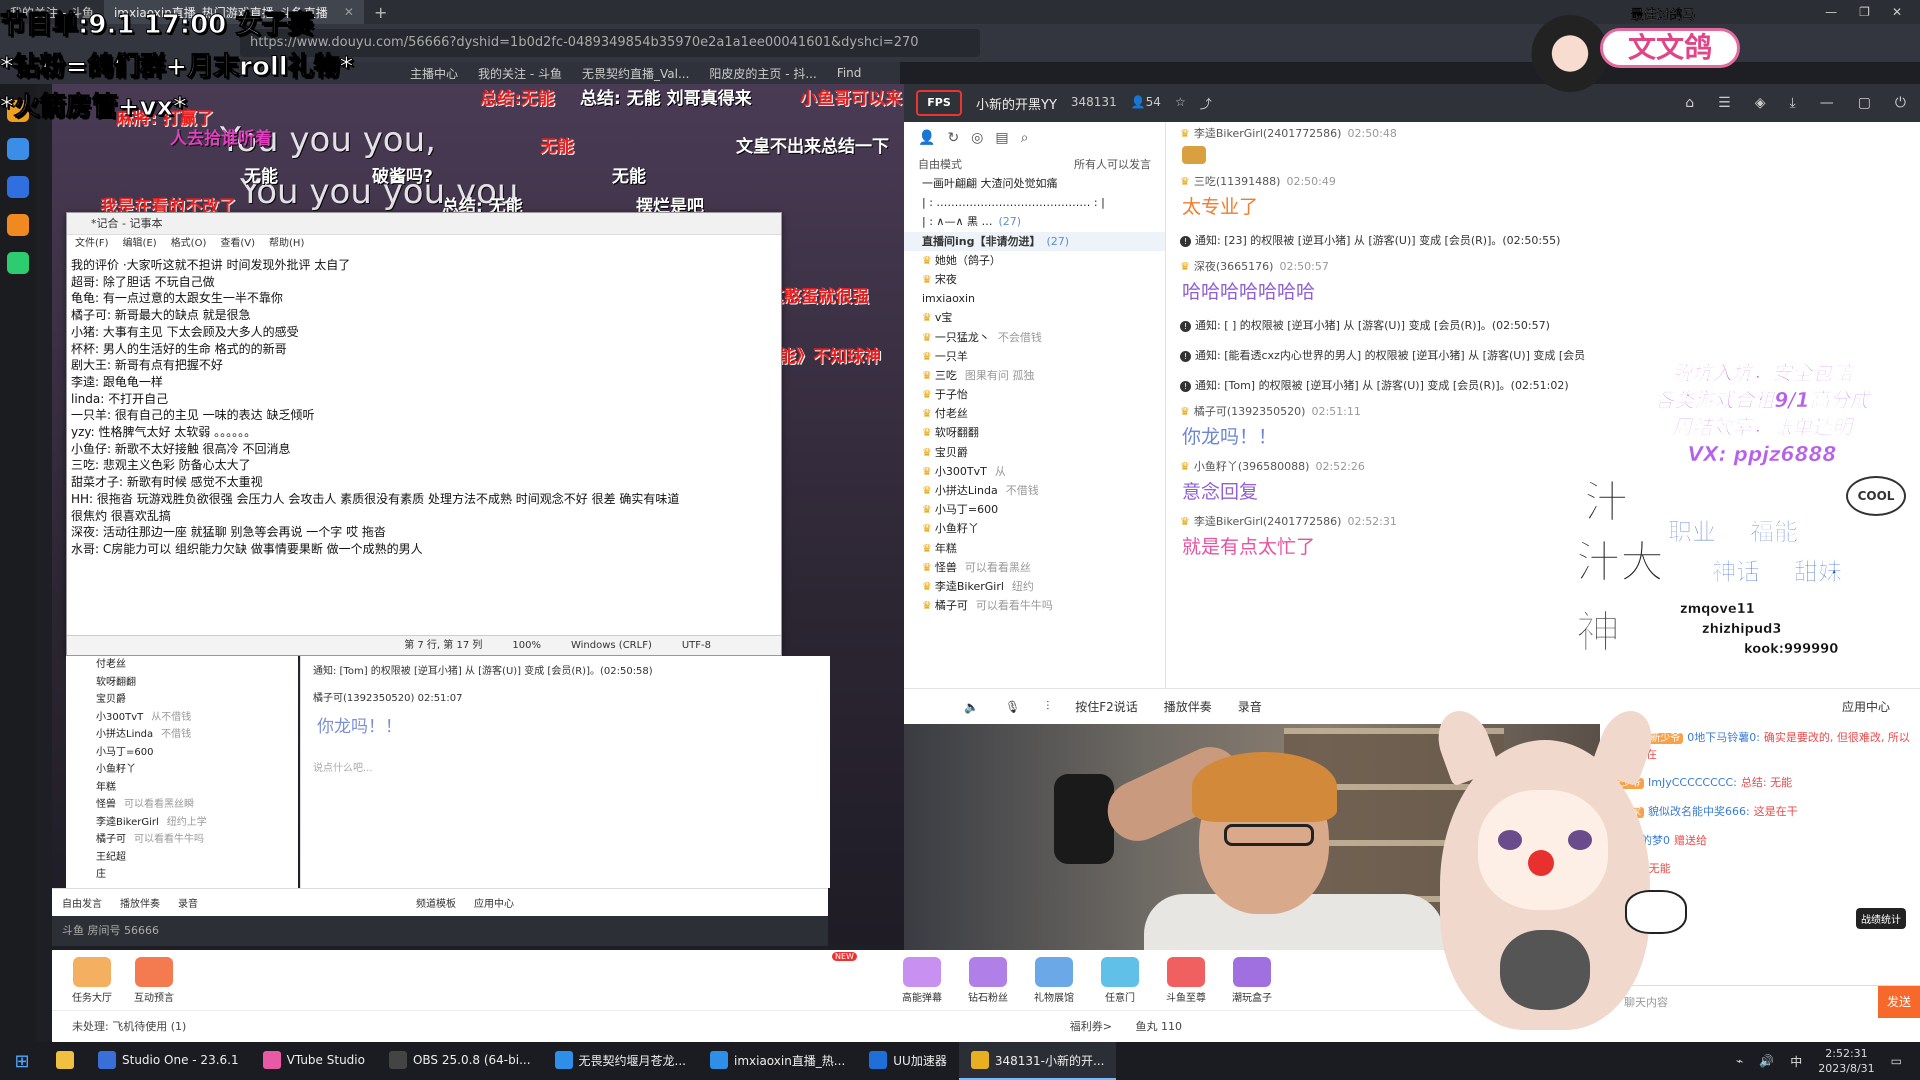 The image size is (1920, 1080). What do you see at coordinates (182, 683) in the screenshot?
I see `mini-user-row: 软呀翻翻` at bounding box center [182, 683].